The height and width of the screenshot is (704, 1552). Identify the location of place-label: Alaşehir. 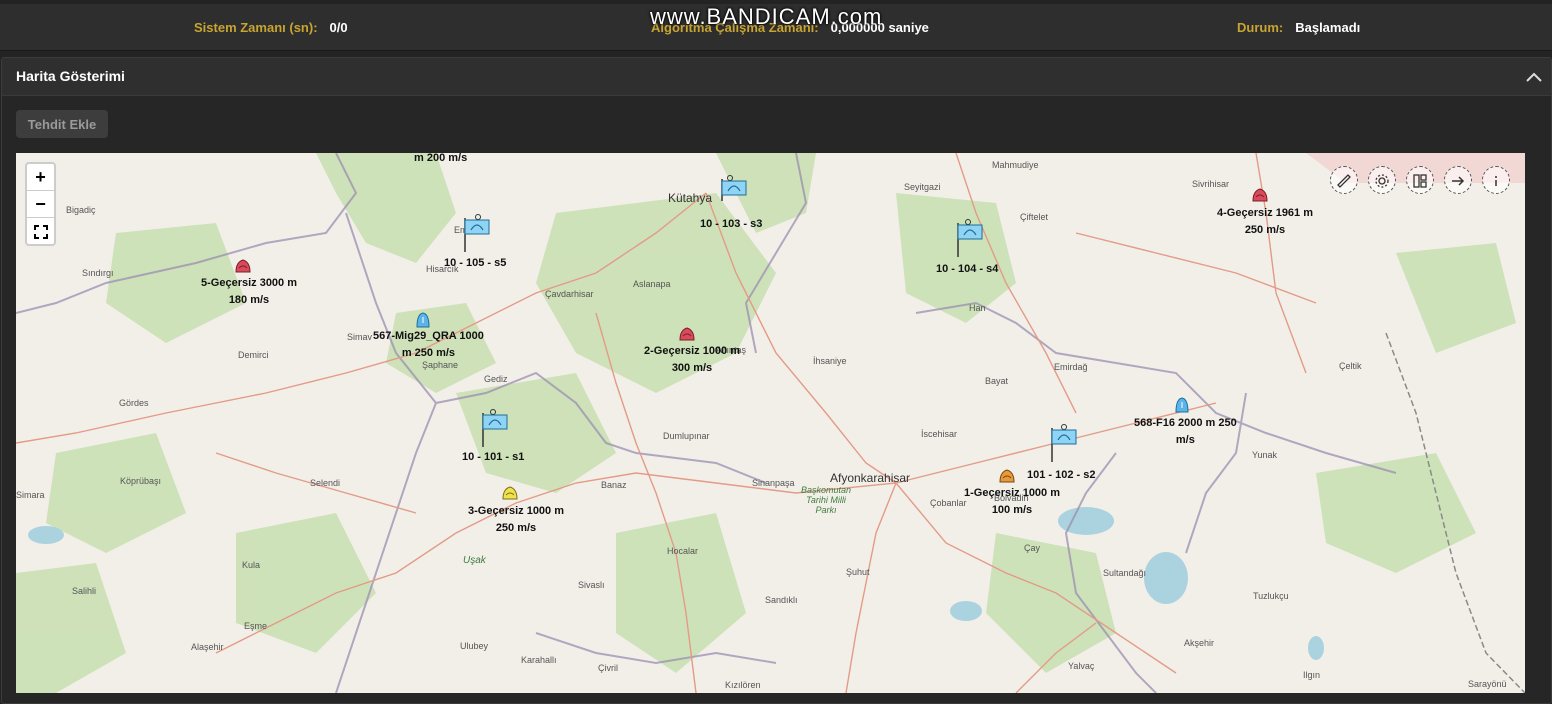
(207, 647).